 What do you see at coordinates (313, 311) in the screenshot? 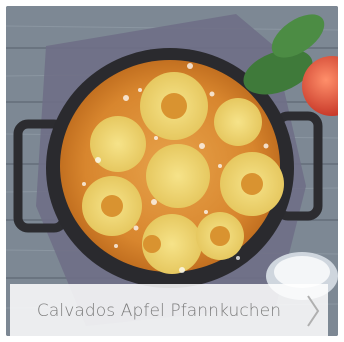
I see `chevron-right-icon` at bounding box center [313, 311].